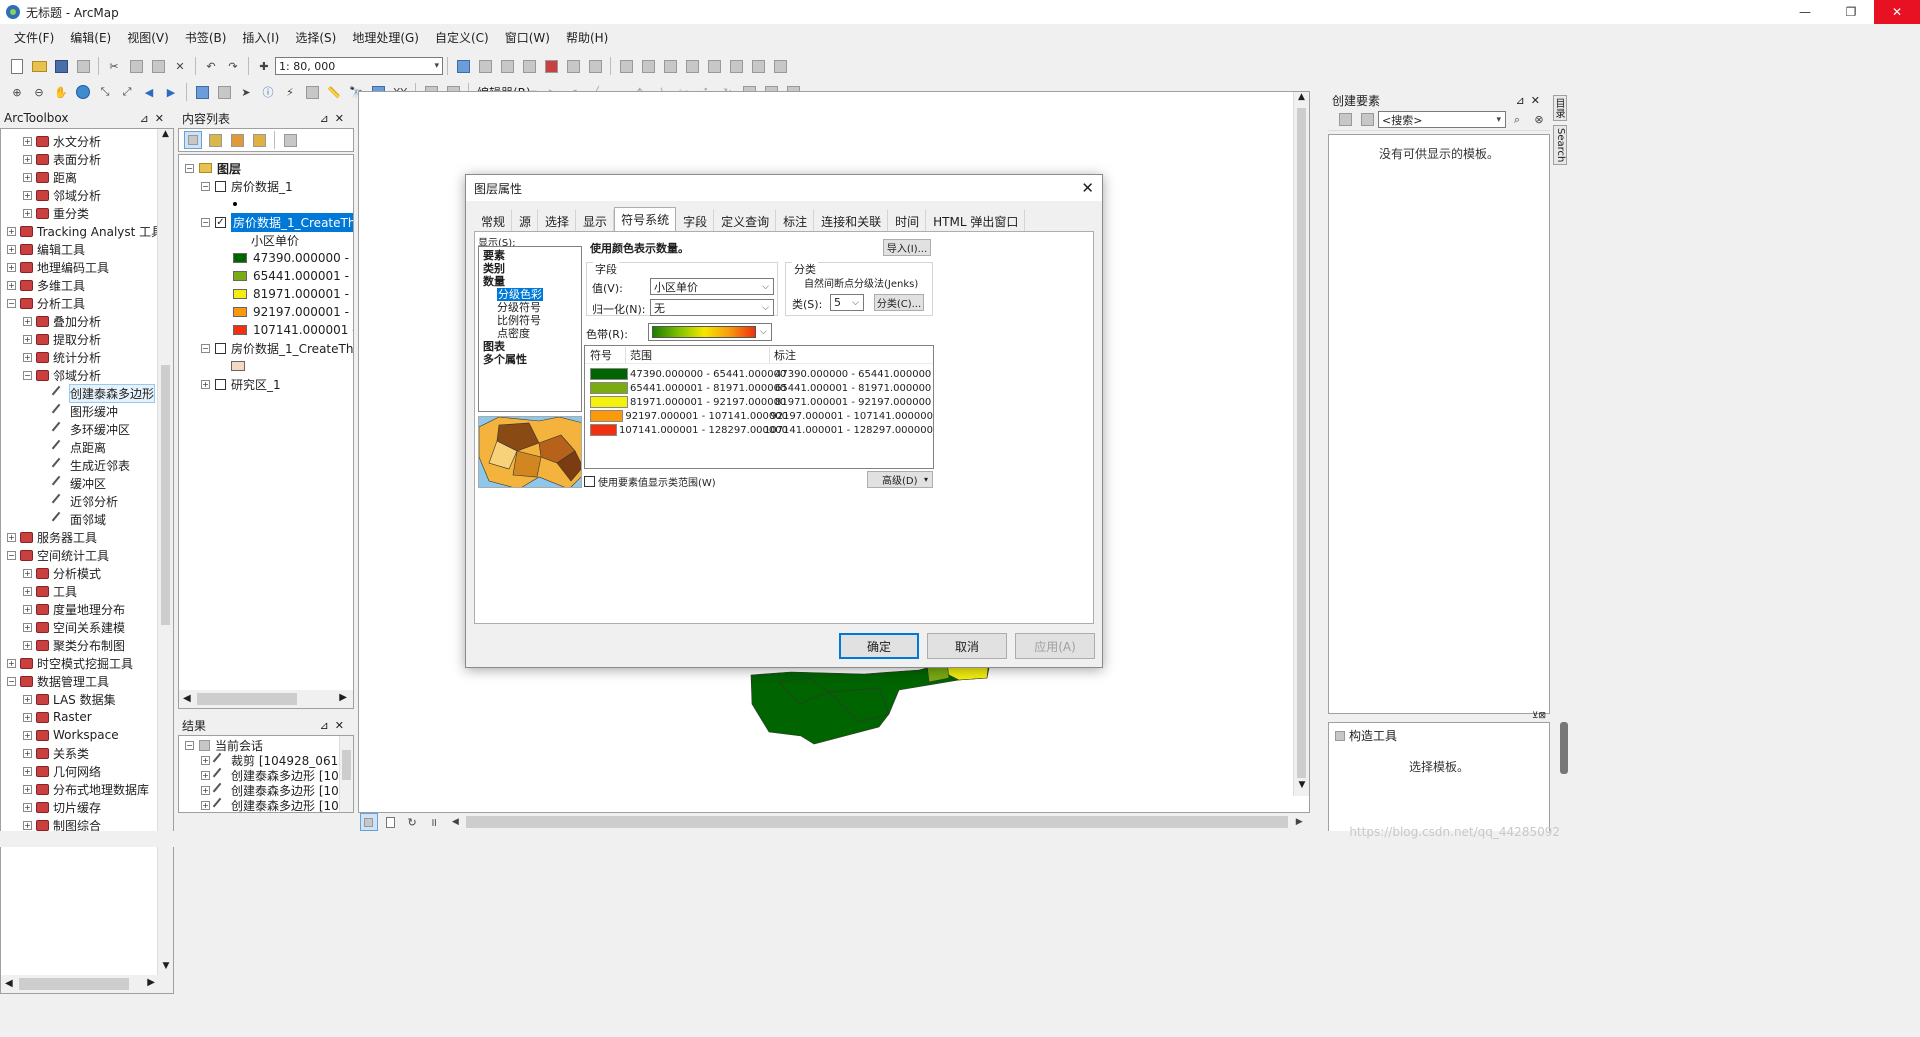 The width and height of the screenshot is (1920, 1037). What do you see at coordinates (967, 646) in the screenshot?
I see `cancel-button: 取消` at bounding box center [967, 646].